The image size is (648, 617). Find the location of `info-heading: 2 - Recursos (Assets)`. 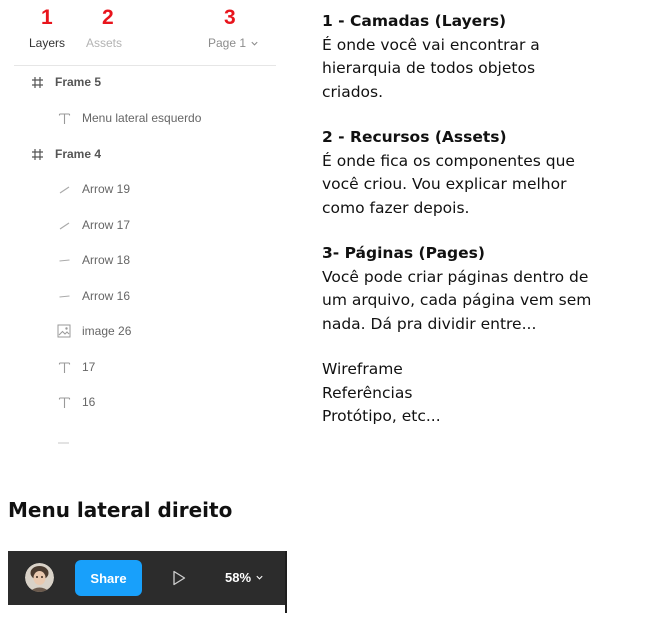

info-heading: 2 - Recursos (Assets) is located at coordinates (414, 137).